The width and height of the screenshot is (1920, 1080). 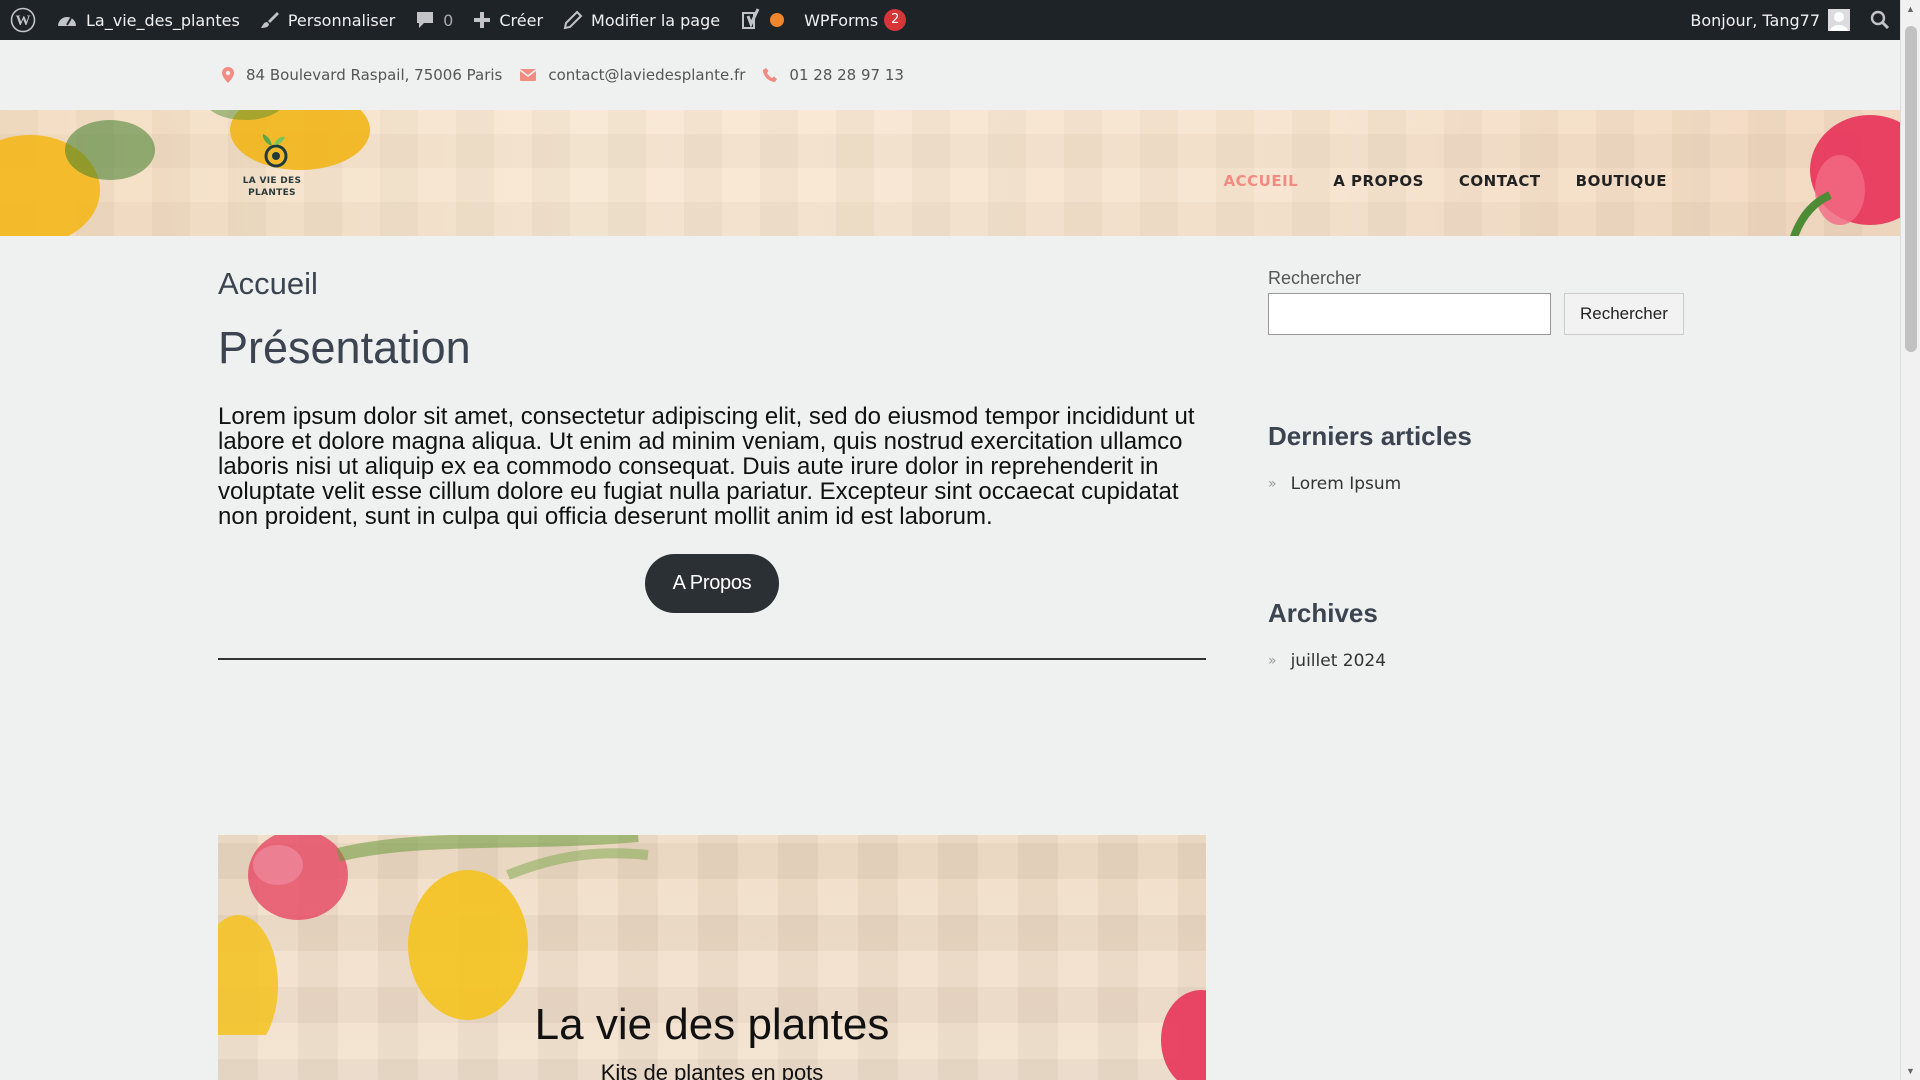 I want to click on logo-line-2: PLANTES, so click(x=272, y=193).